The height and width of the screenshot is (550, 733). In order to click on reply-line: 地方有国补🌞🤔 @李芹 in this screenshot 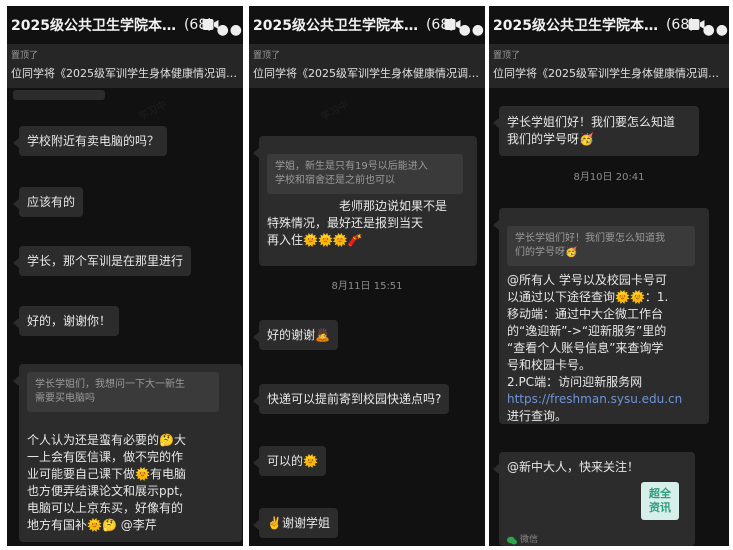, I will do `click(92, 525)`.